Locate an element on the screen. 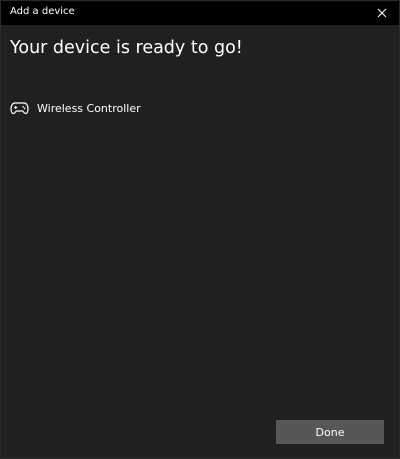 This screenshot has height=459, width=400. device-list-item: Wireless Controller is located at coordinates (75, 108).